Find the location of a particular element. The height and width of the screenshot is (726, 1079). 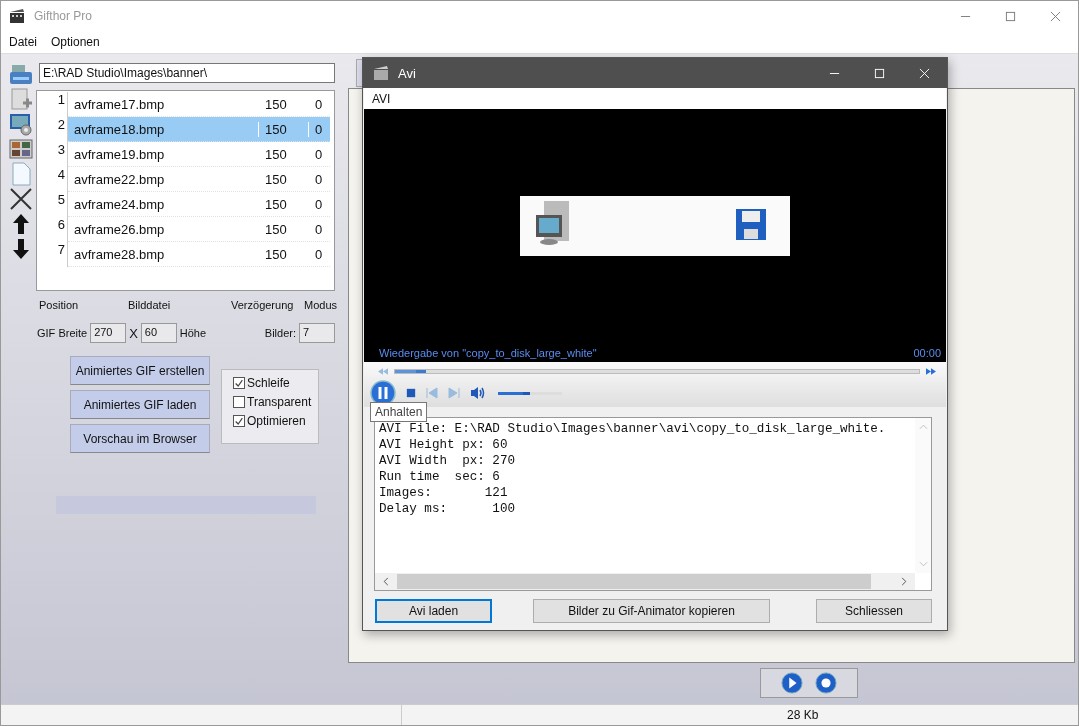

position-number: 3 is located at coordinates (52, 154).